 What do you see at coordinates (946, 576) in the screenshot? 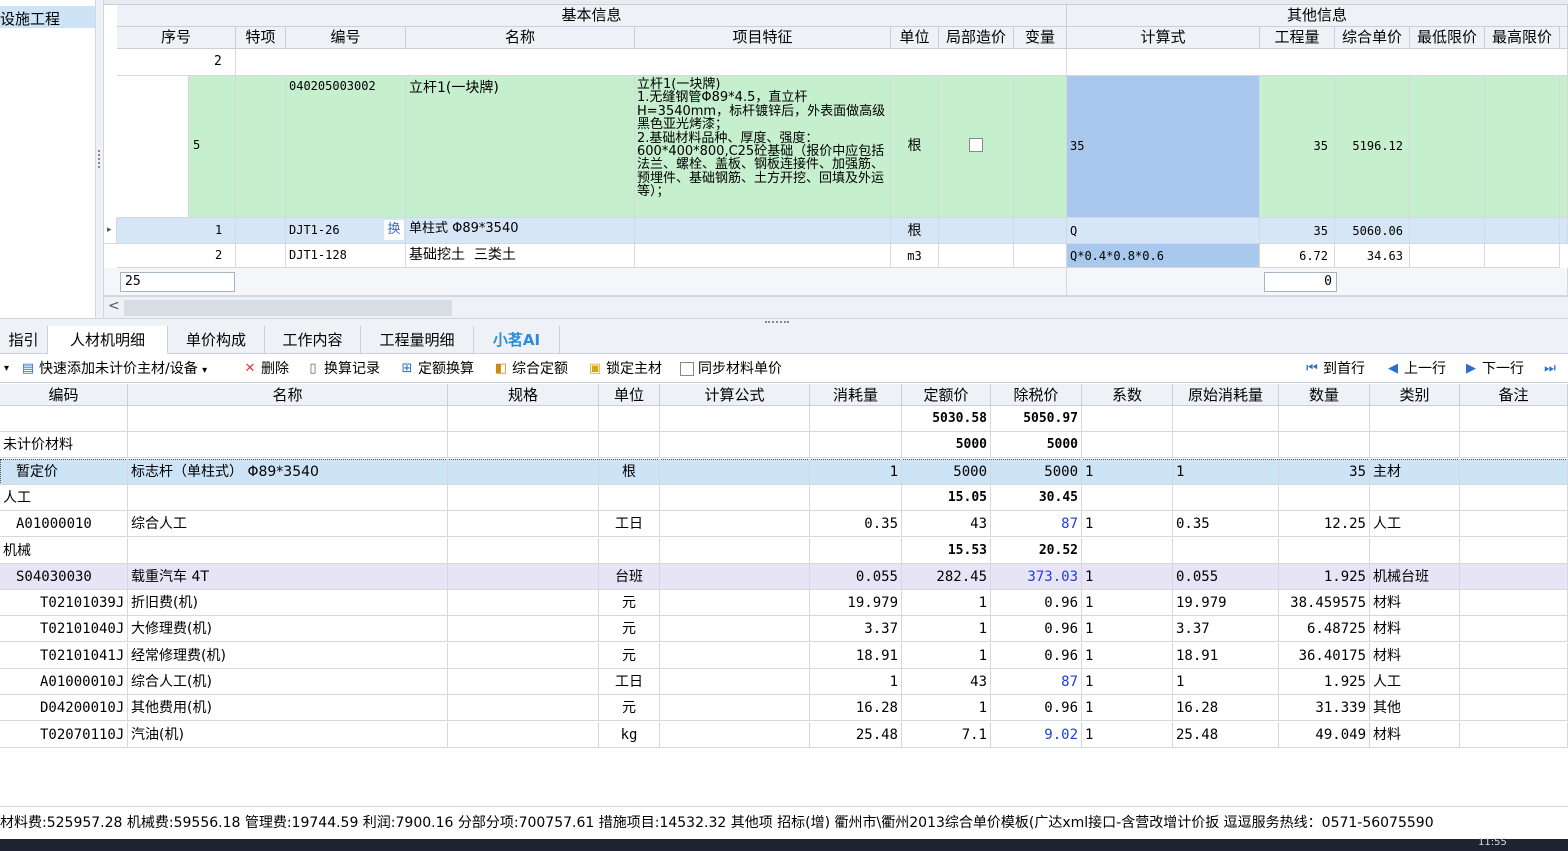
I see `cell-quota: 282.45` at bounding box center [946, 576].